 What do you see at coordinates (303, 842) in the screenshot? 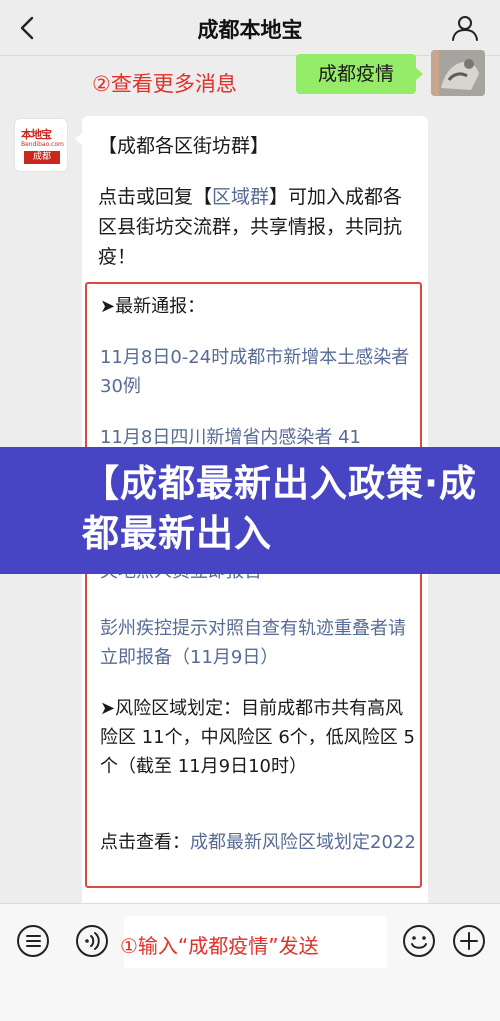
I see `risk-area-link: 成都最新风险区域划定2022` at bounding box center [303, 842].